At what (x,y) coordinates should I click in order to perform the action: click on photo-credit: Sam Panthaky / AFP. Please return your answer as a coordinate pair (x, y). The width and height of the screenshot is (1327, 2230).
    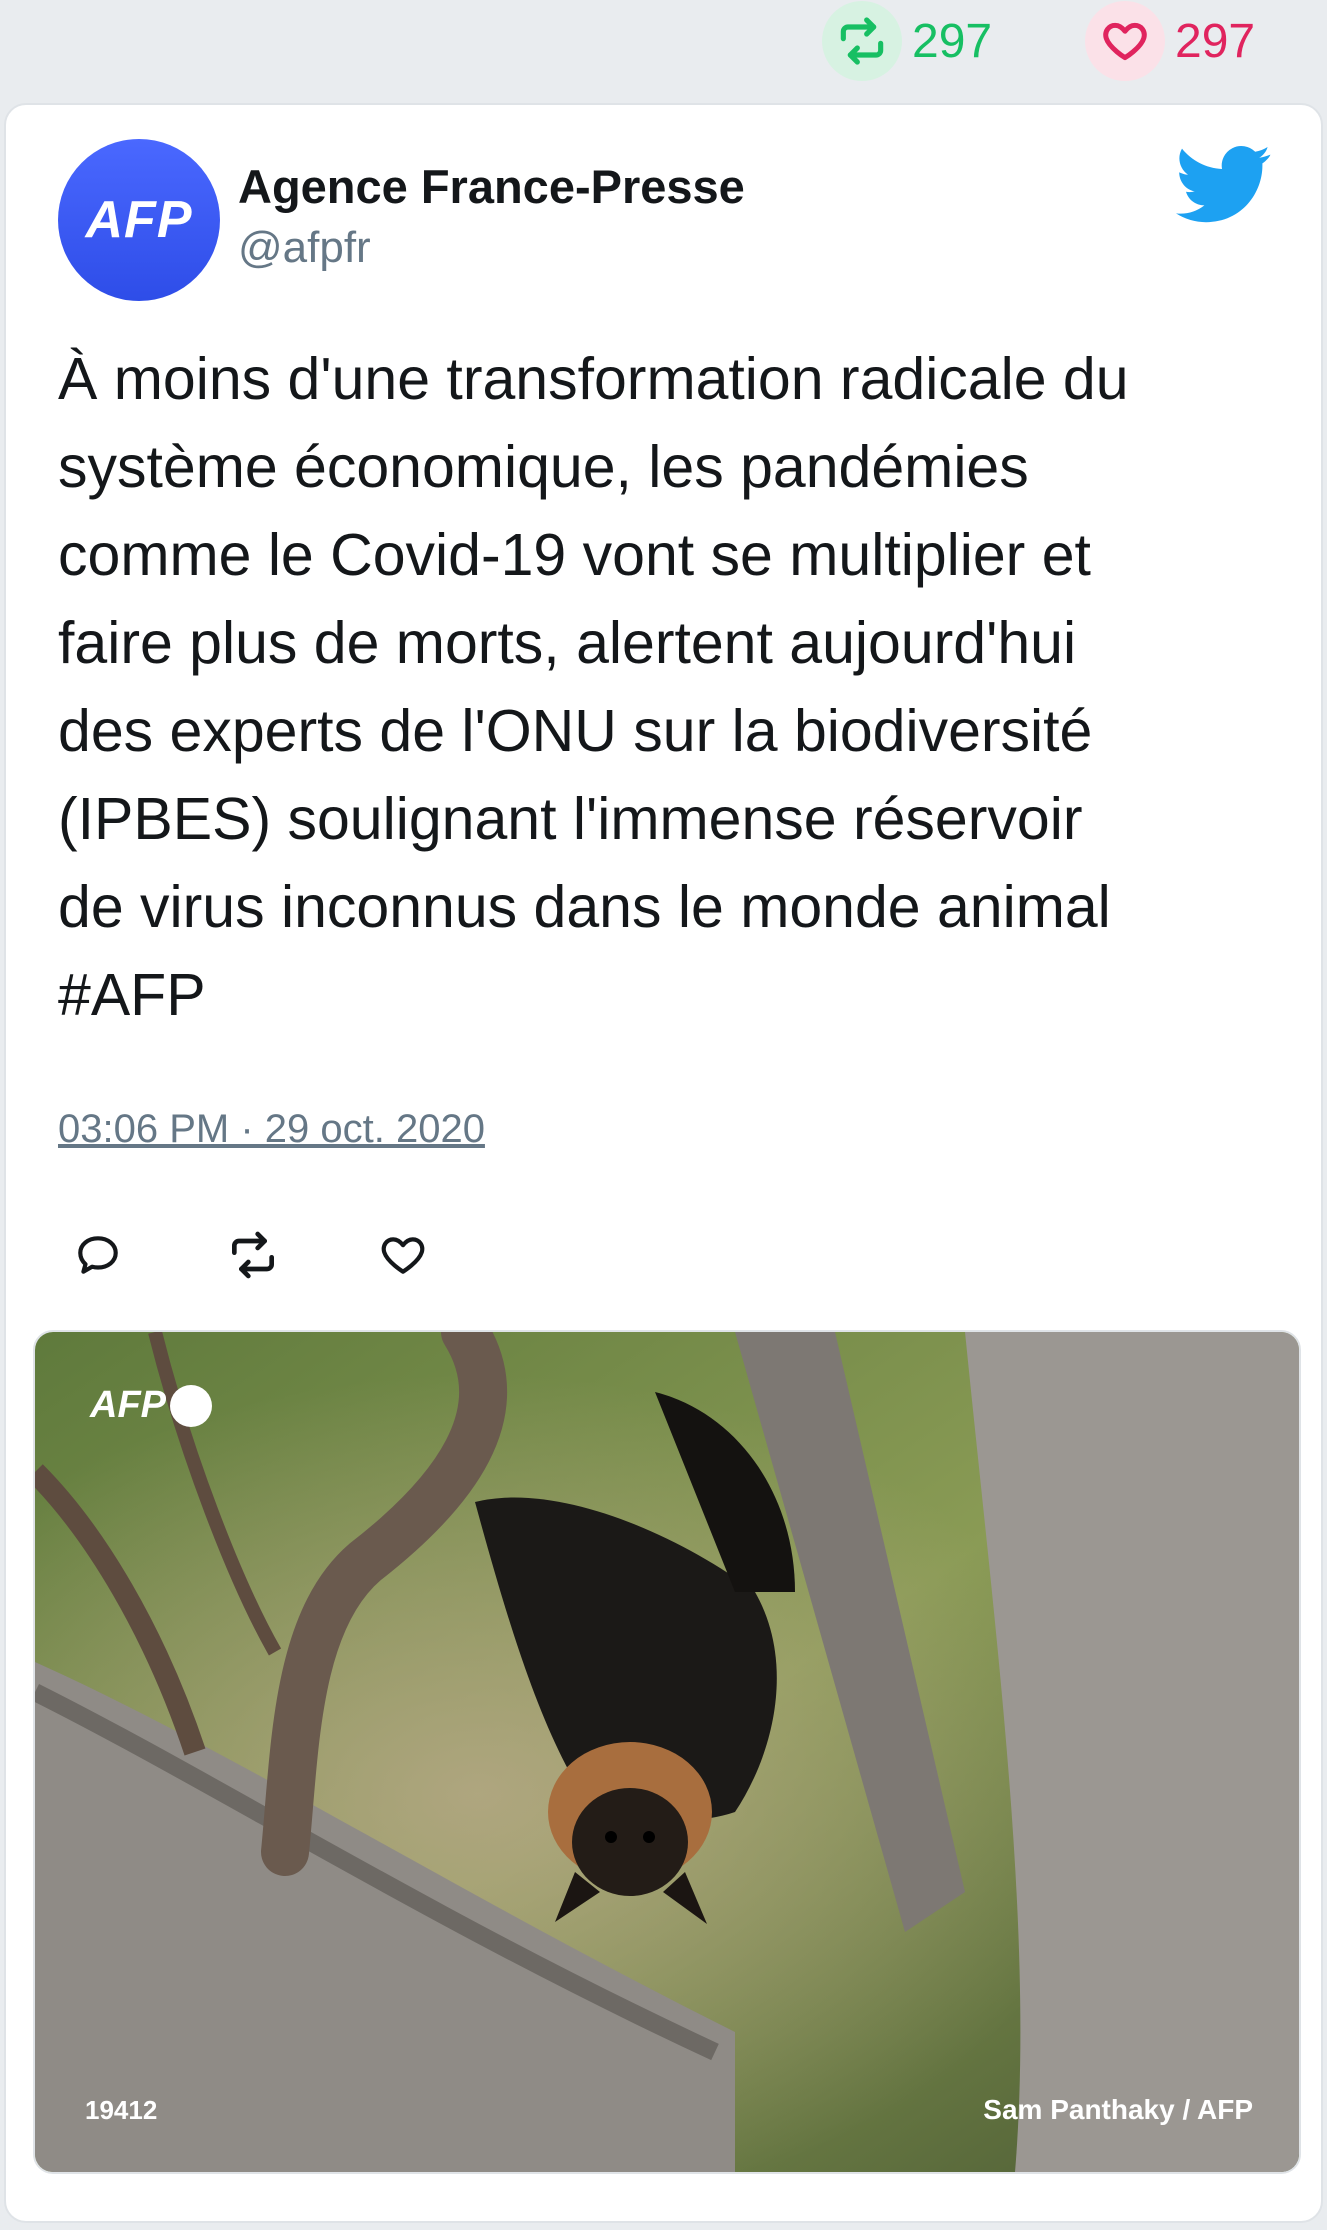
    Looking at the image, I should click on (1118, 2109).